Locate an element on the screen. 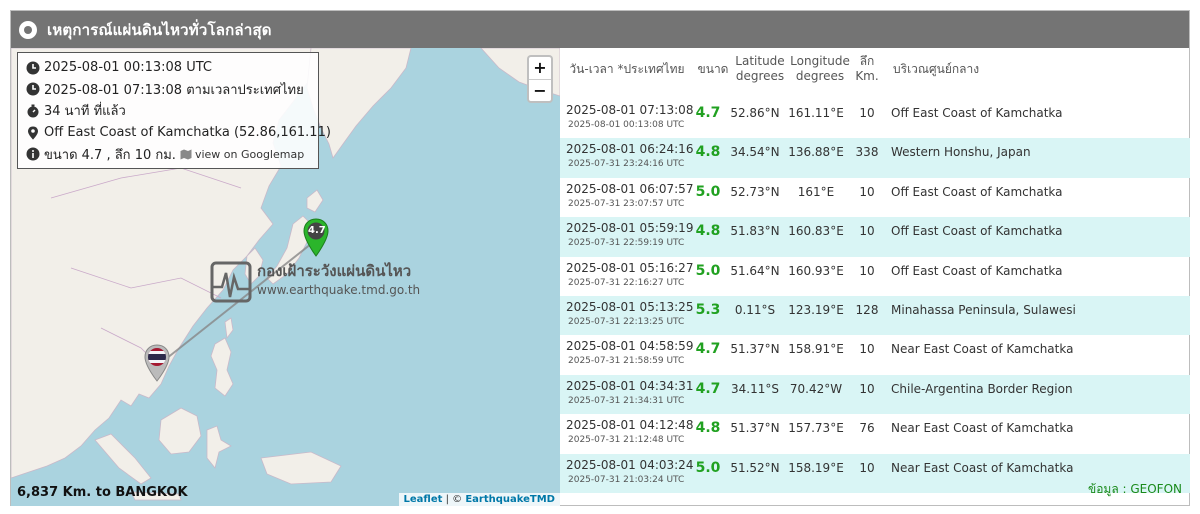 The width and height of the screenshot is (1200, 514). header-magnitude: ขนาด is located at coordinates (713, 68).